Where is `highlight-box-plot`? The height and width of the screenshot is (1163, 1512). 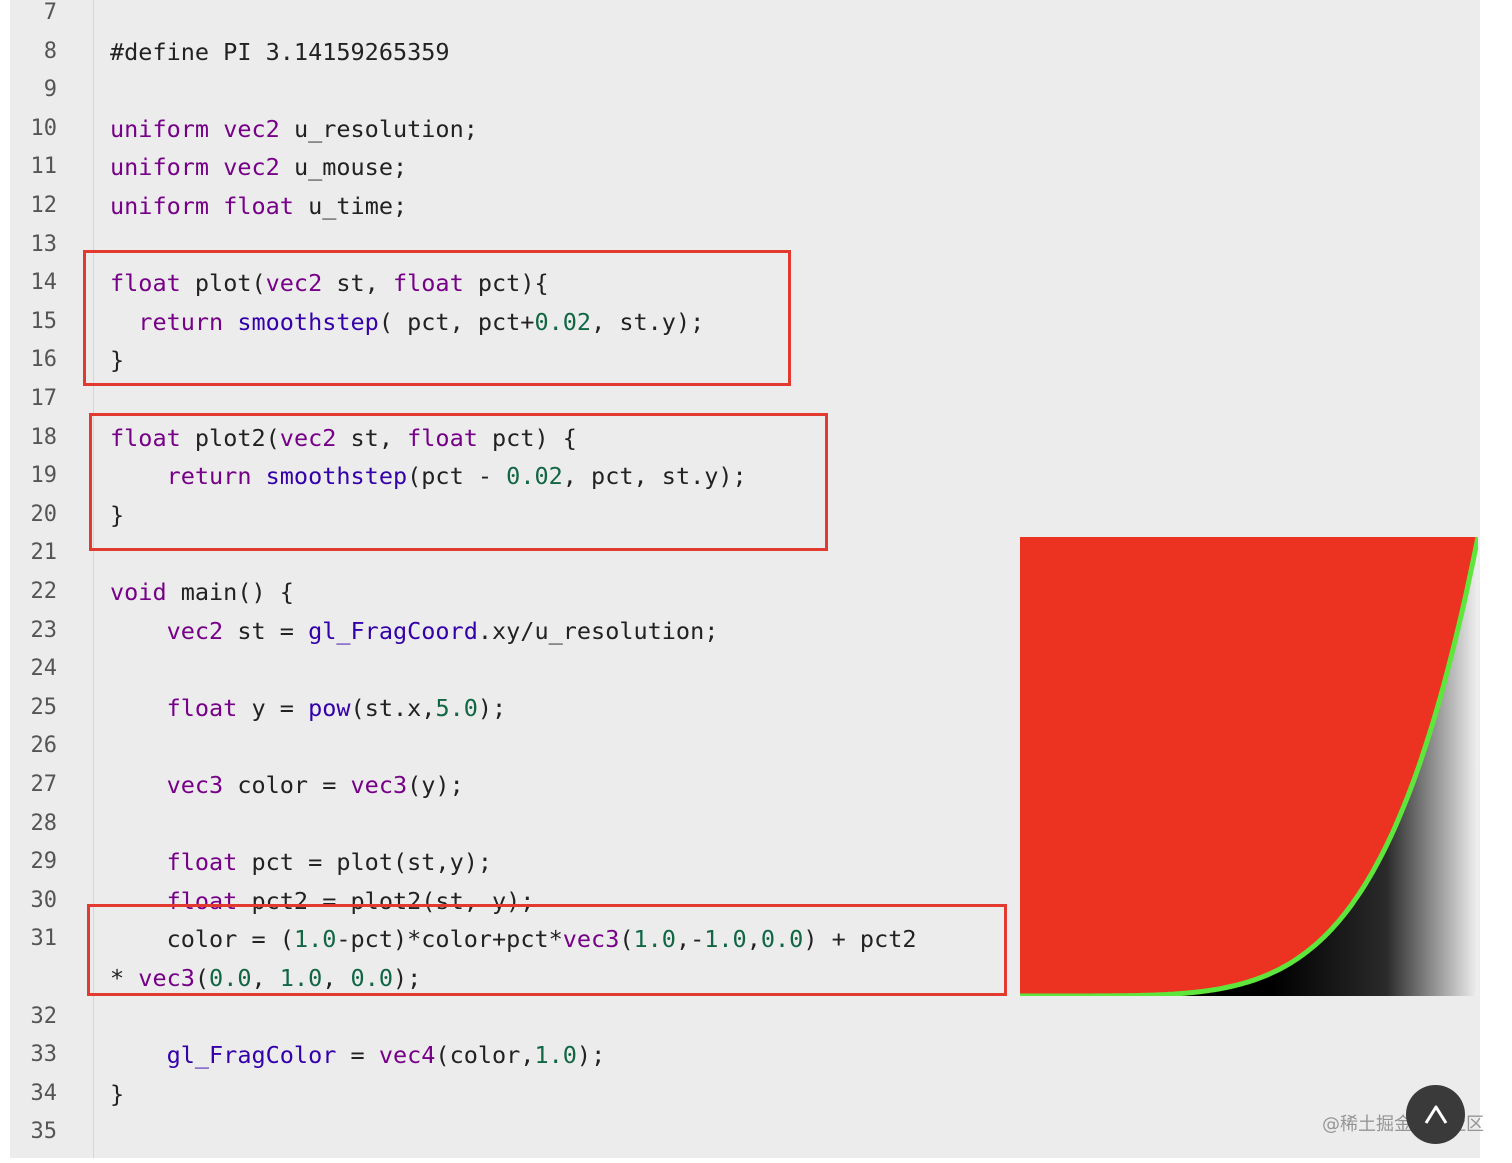
highlight-box-plot is located at coordinates (437, 318).